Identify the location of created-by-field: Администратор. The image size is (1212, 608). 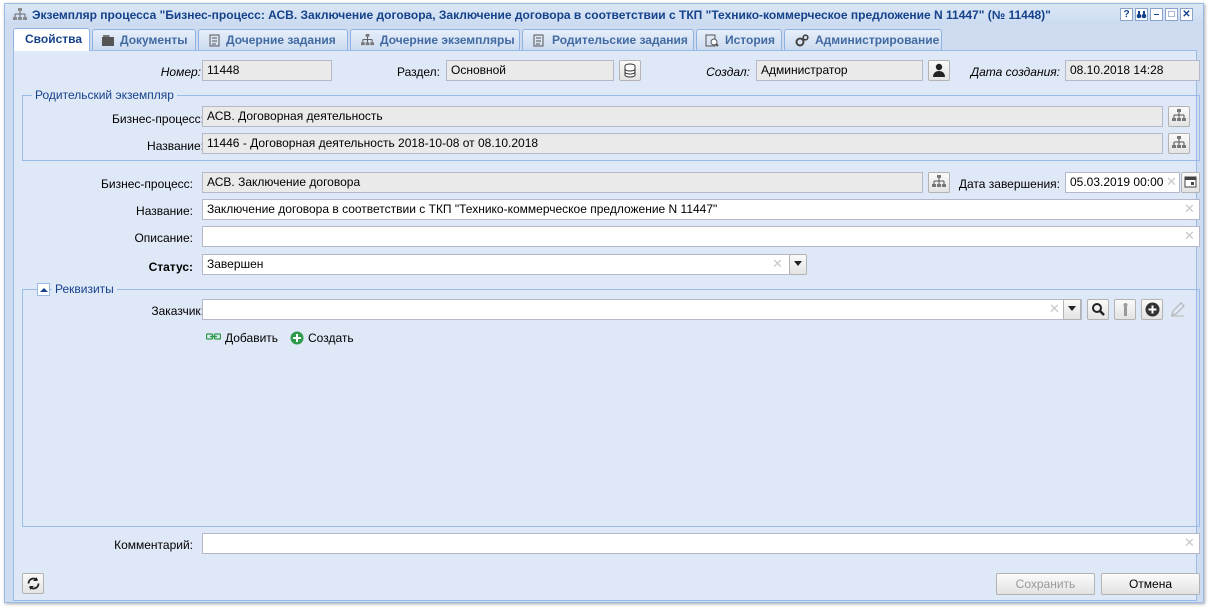
(839, 70).